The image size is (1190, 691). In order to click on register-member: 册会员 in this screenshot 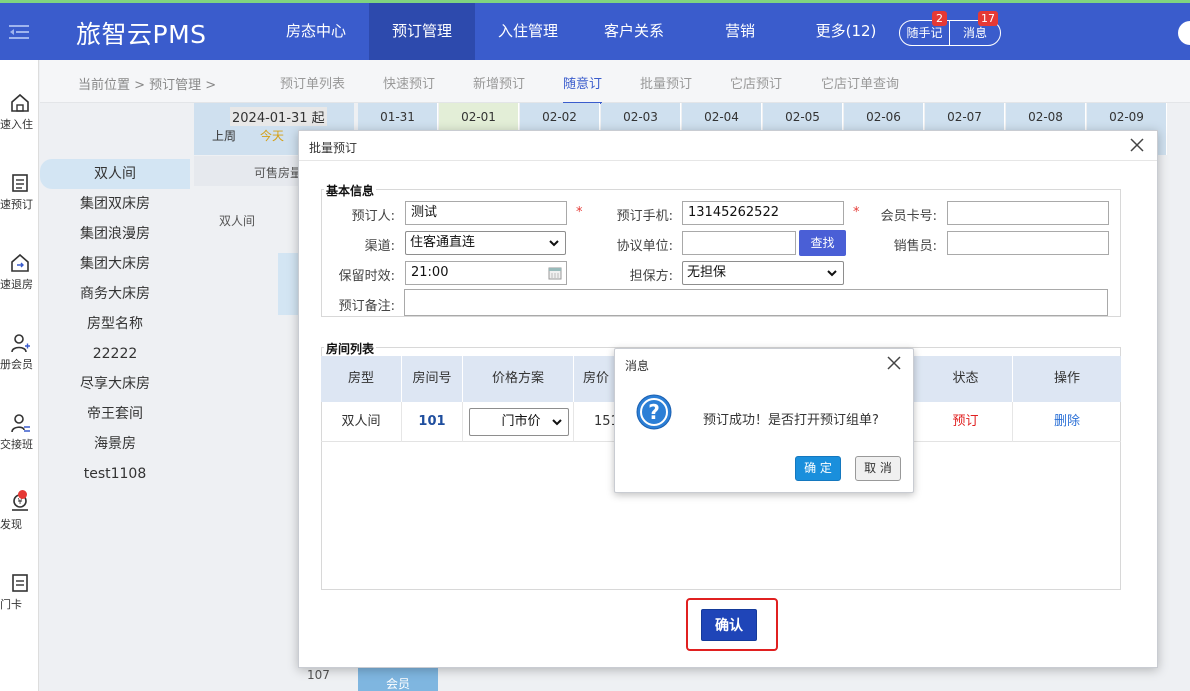, I will do `click(19, 352)`.